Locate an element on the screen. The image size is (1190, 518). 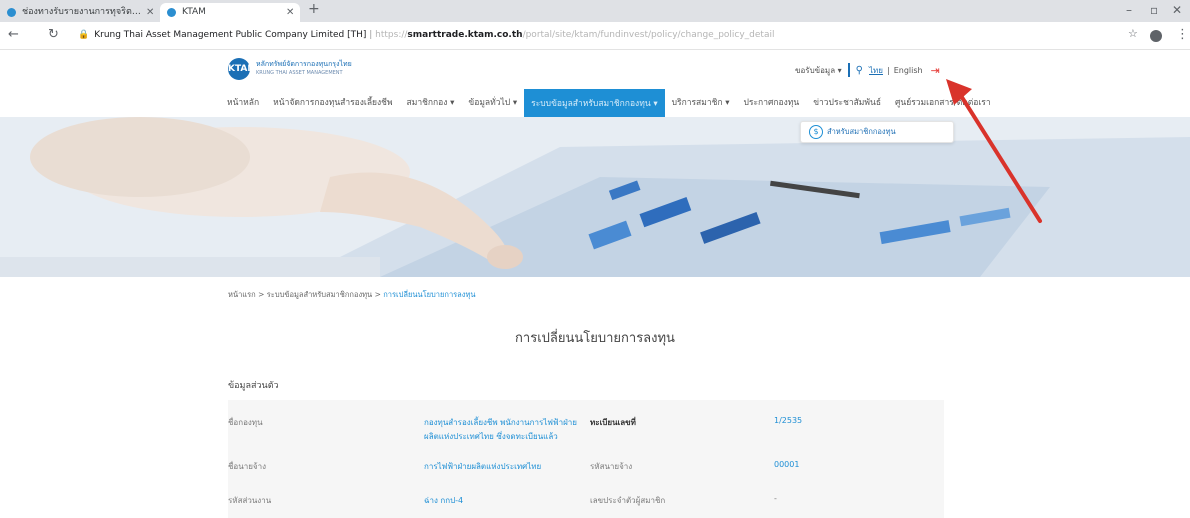
label-employer-name: ชื่อนายจ้าง is located at coordinates (247, 466).